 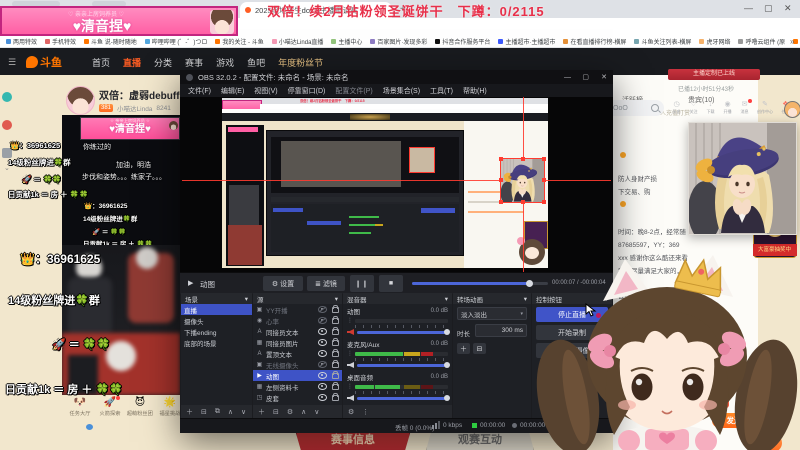 What do you see at coordinates (365, 412) in the screenshot?
I see `more-icon: ⋮` at bounding box center [365, 412].